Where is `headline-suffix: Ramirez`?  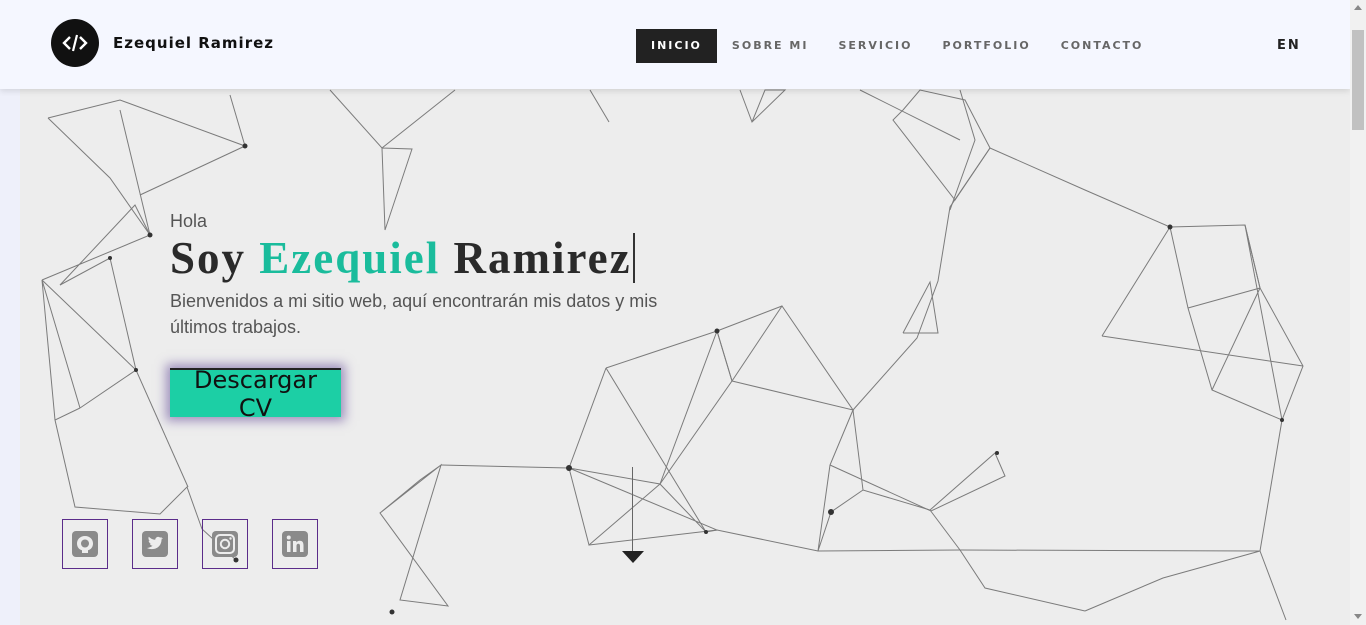
headline-suffix: Ramirez is located at coordinates (536, 258).